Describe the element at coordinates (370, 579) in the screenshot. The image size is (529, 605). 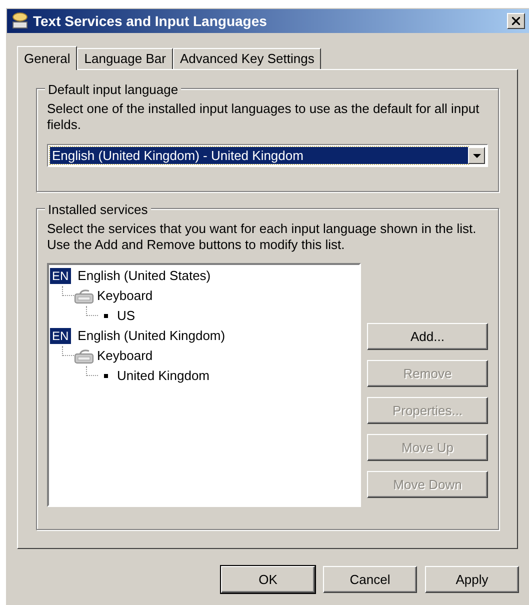
I see `dialog-button: Cancel` at that location.